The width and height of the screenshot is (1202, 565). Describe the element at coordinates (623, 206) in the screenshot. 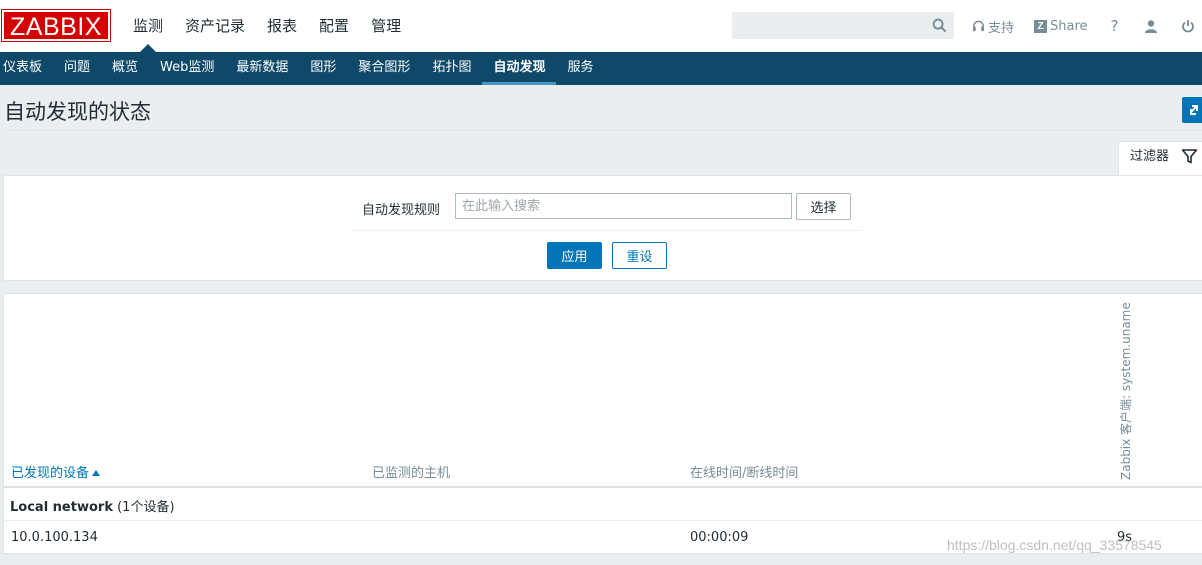

I see `discovery-rule-input` at that location.